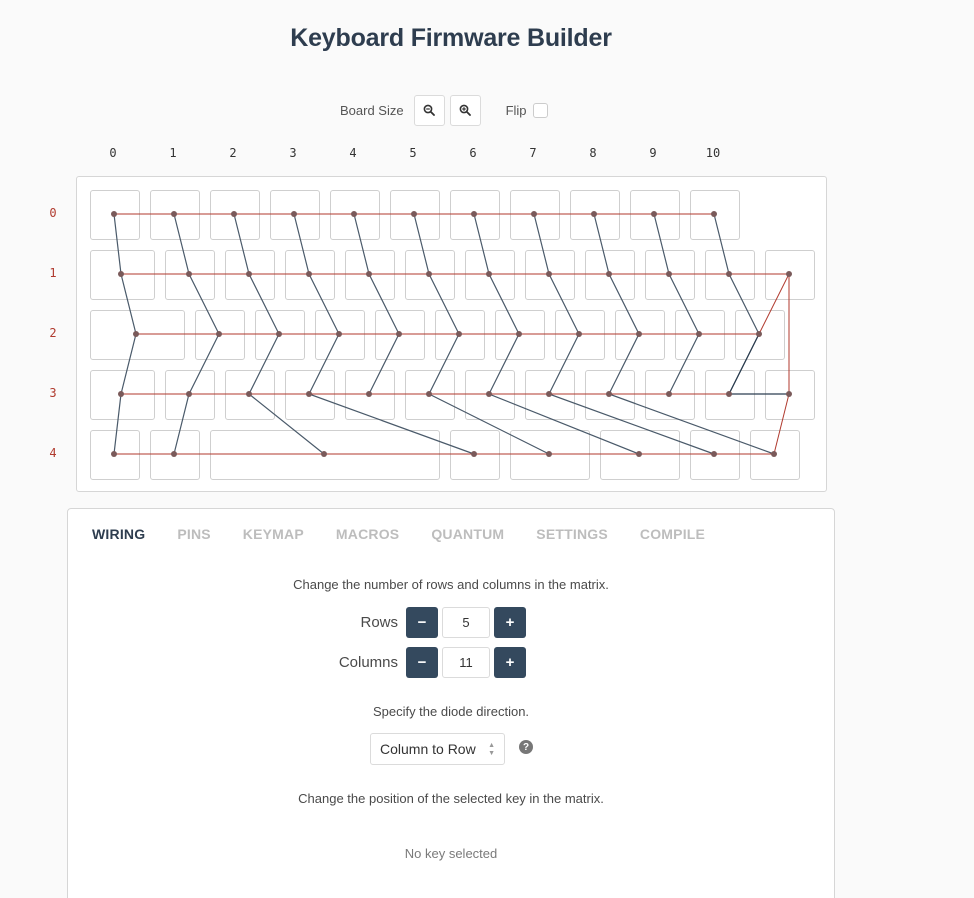 The image size is (974, 898). What do you see at coordinates (672, 534) in the screenshot?
I see `tab-compile: COMPILE` at bounding box center [672, 534].